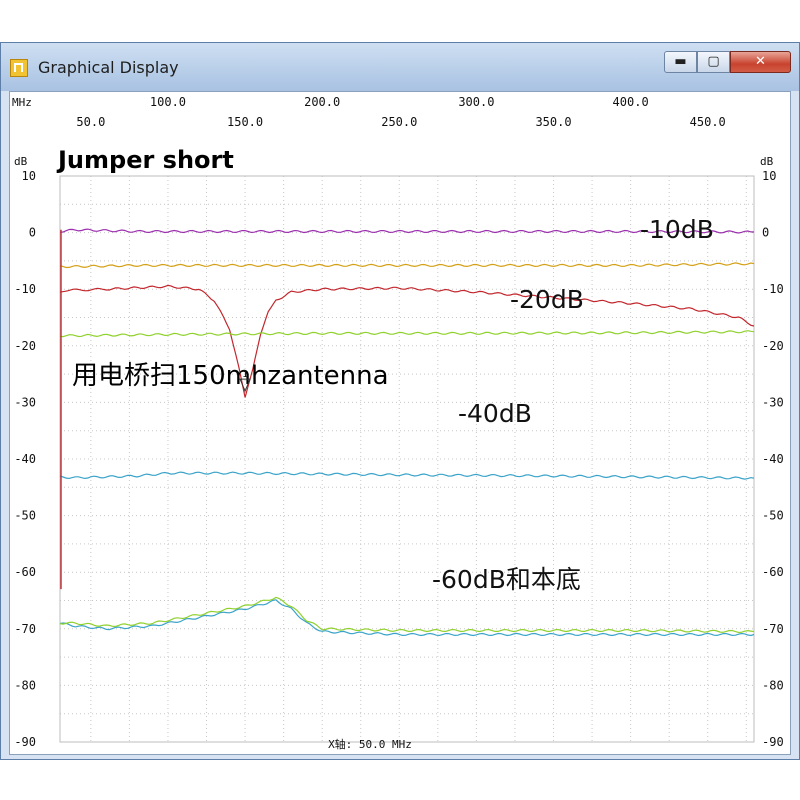 This screenshot has width=800, height=800. I want to click on y-tick-label-left: 10, so click(29, 176).